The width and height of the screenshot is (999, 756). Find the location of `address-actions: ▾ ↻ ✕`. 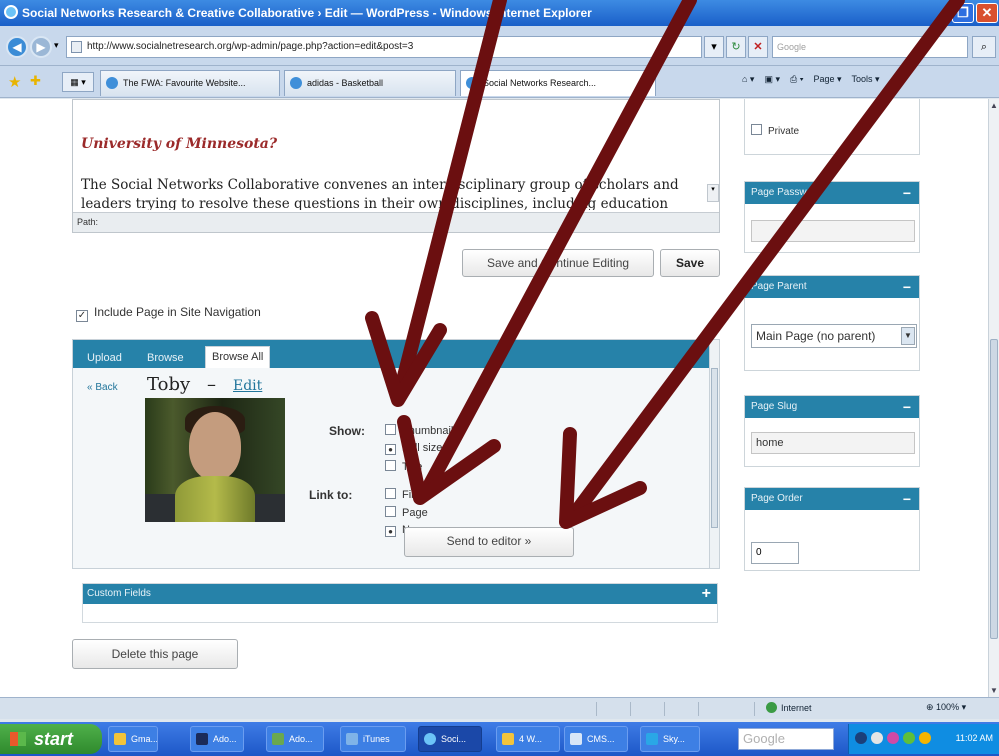

address-actions: ▾ ↻ ✕ is located at coordinates (736, 47).